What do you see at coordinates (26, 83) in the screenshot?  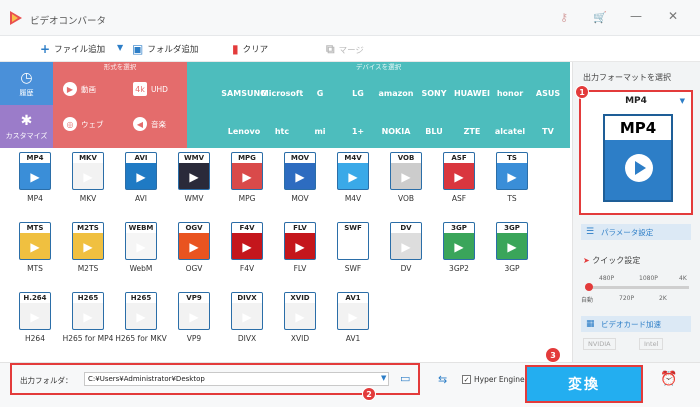 I see `tab-history: ◷ 履歴` at bounding box center [26, 83].